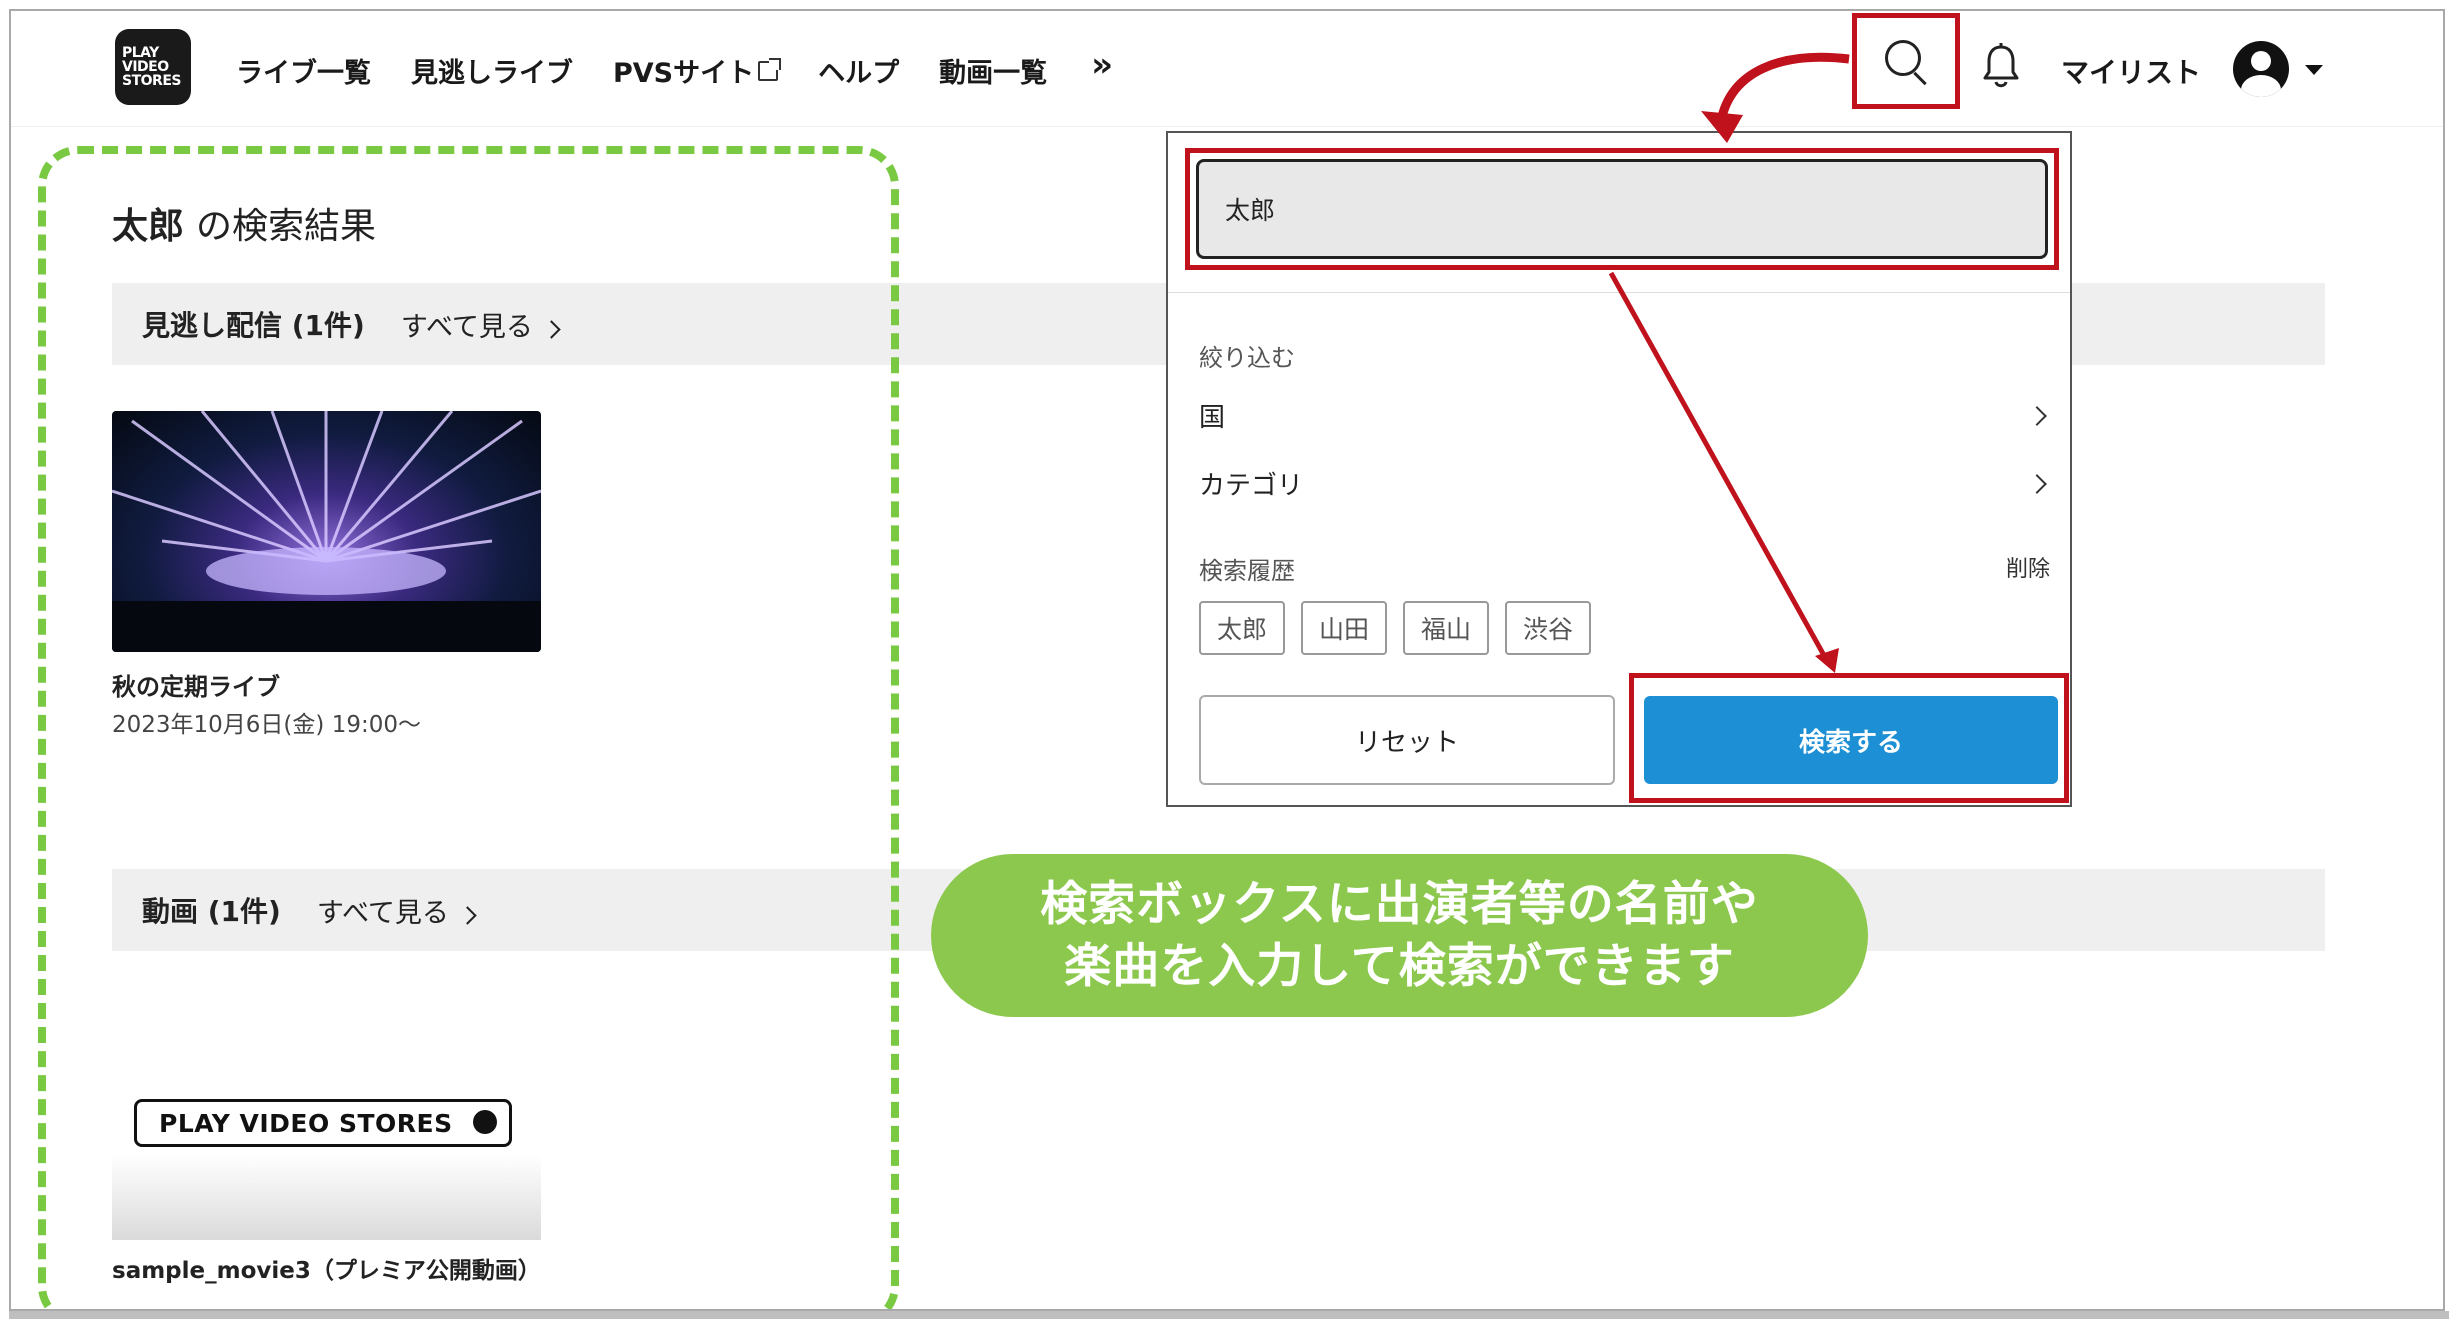 Image resolution: width=2456 pixels, height=1330 pixels. What do you see at coordinates (1718, 466) in the screenshot?
I see `straight-arrow` at bounding box center [1718, 466].